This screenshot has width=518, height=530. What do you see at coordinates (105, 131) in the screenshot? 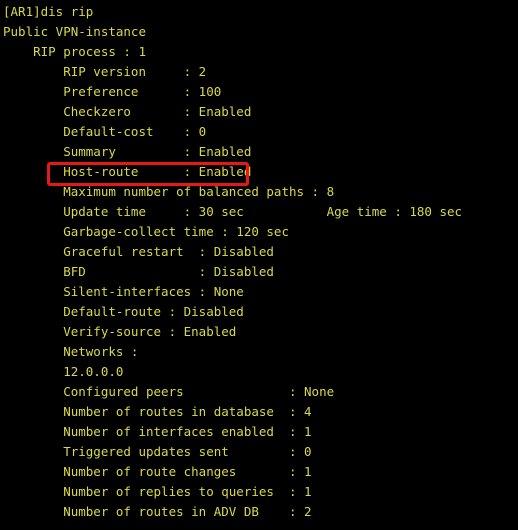
I see `terminal-line: Default-cost : 0` at bounding box center [105, 131].